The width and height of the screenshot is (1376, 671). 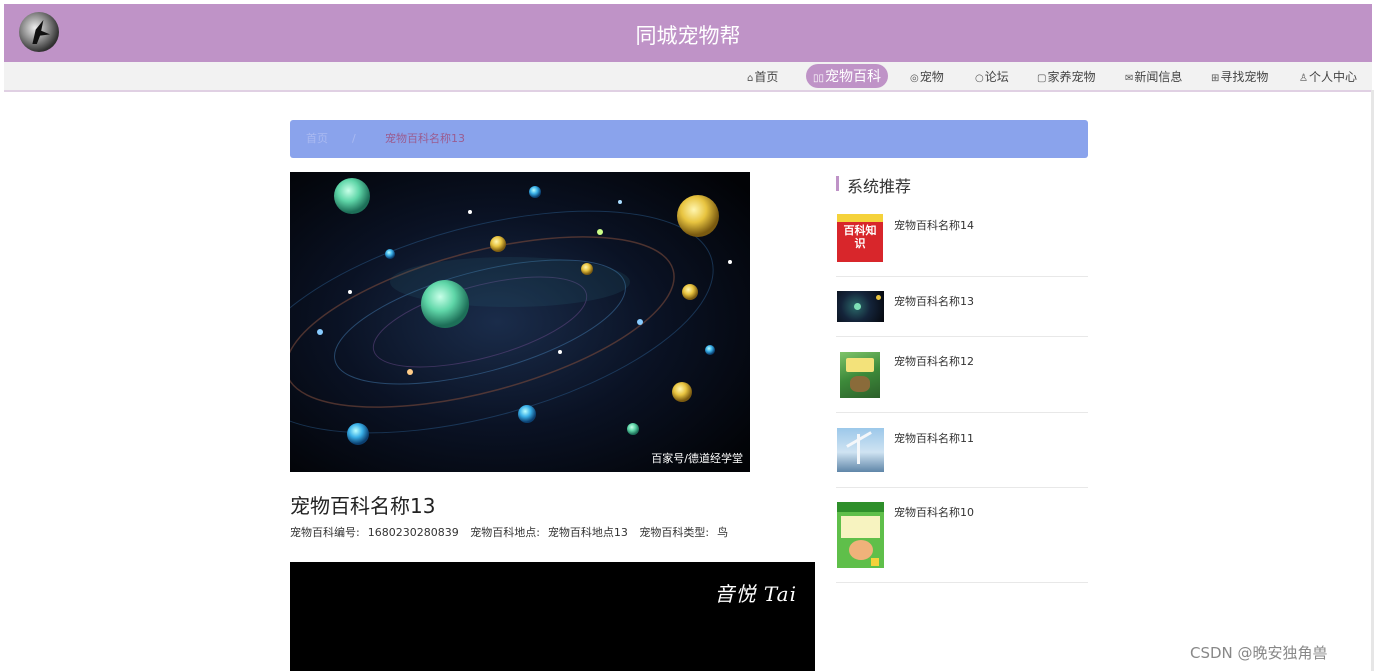 What do you see at coordinates (505, 532) in the screenshot?
I see `meta-place-label: 宠物百科地点:` at bounding box center [505, 532].